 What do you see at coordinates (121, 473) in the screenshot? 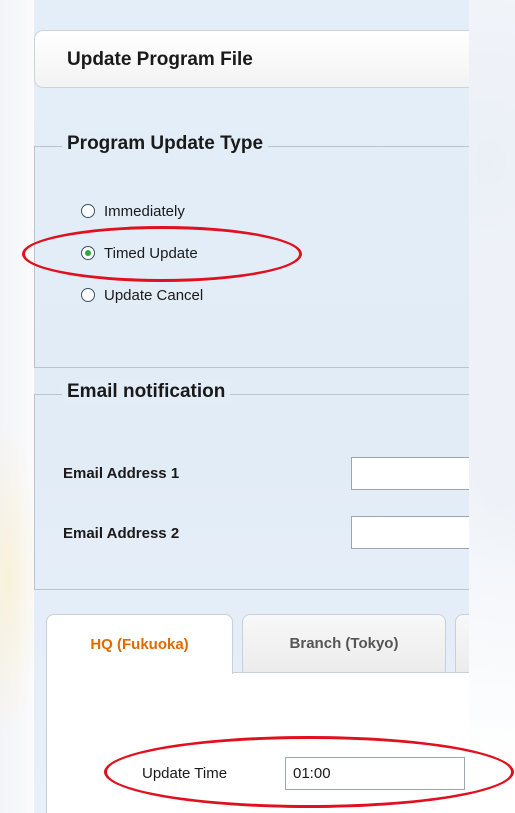
I see `email-address-1-label: Email Address 1` at bounding box center [121, 473].